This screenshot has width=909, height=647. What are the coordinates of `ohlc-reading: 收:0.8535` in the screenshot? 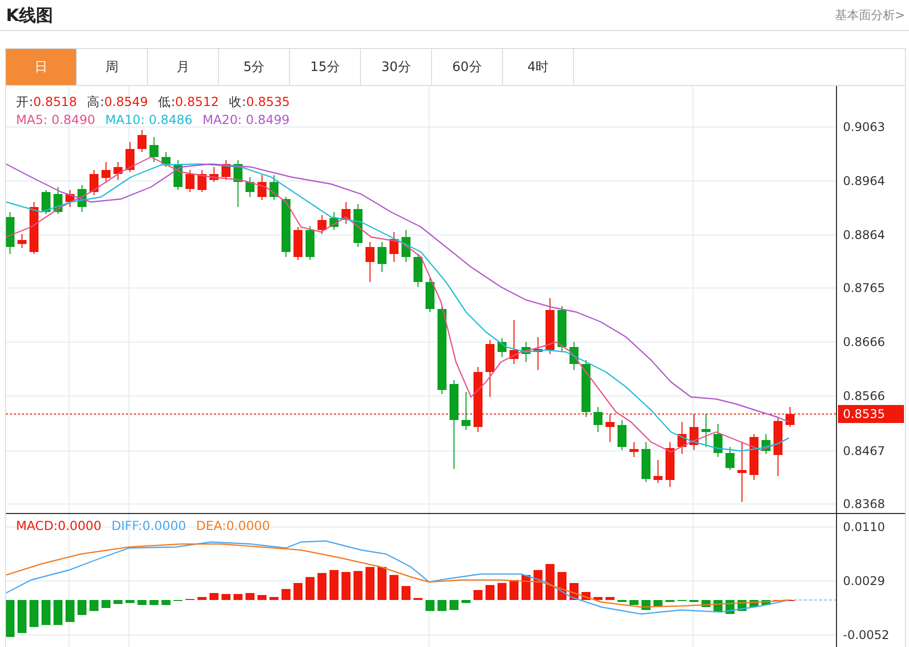 It's located at (259, 102).